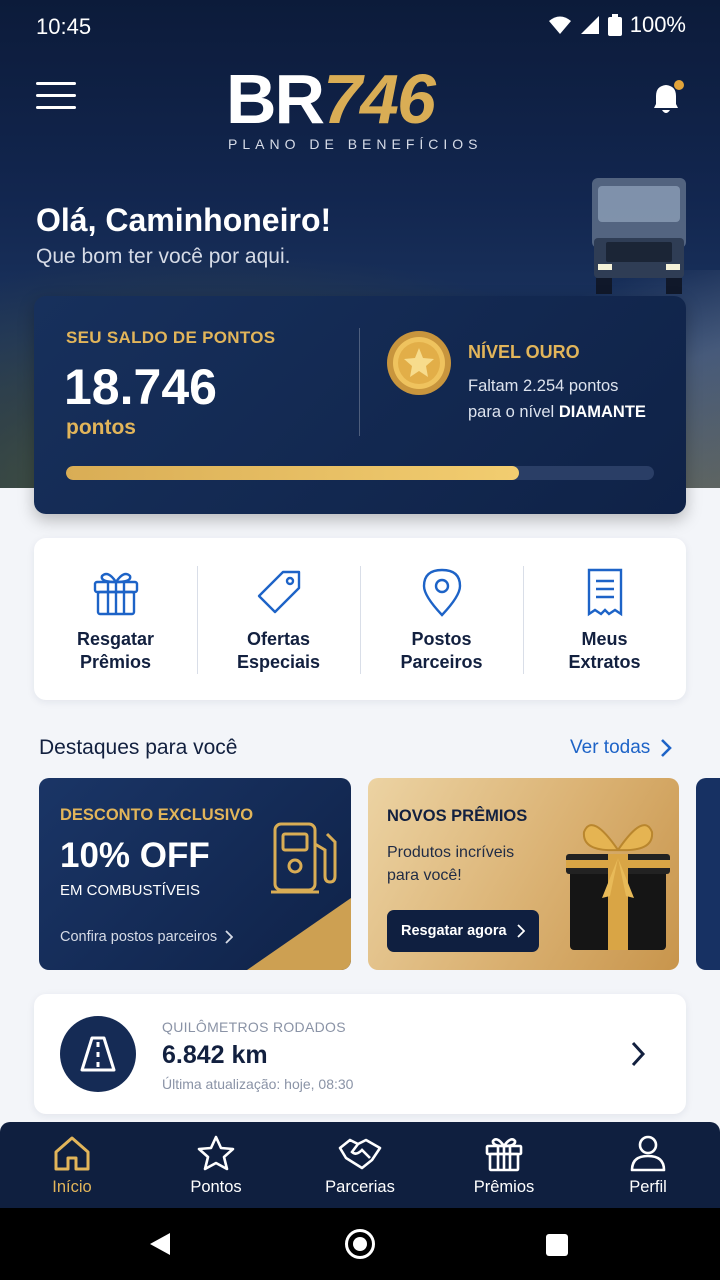 This screenshot has height=1280, width=720. I want to click on wifi-icon, so click(559, 25).